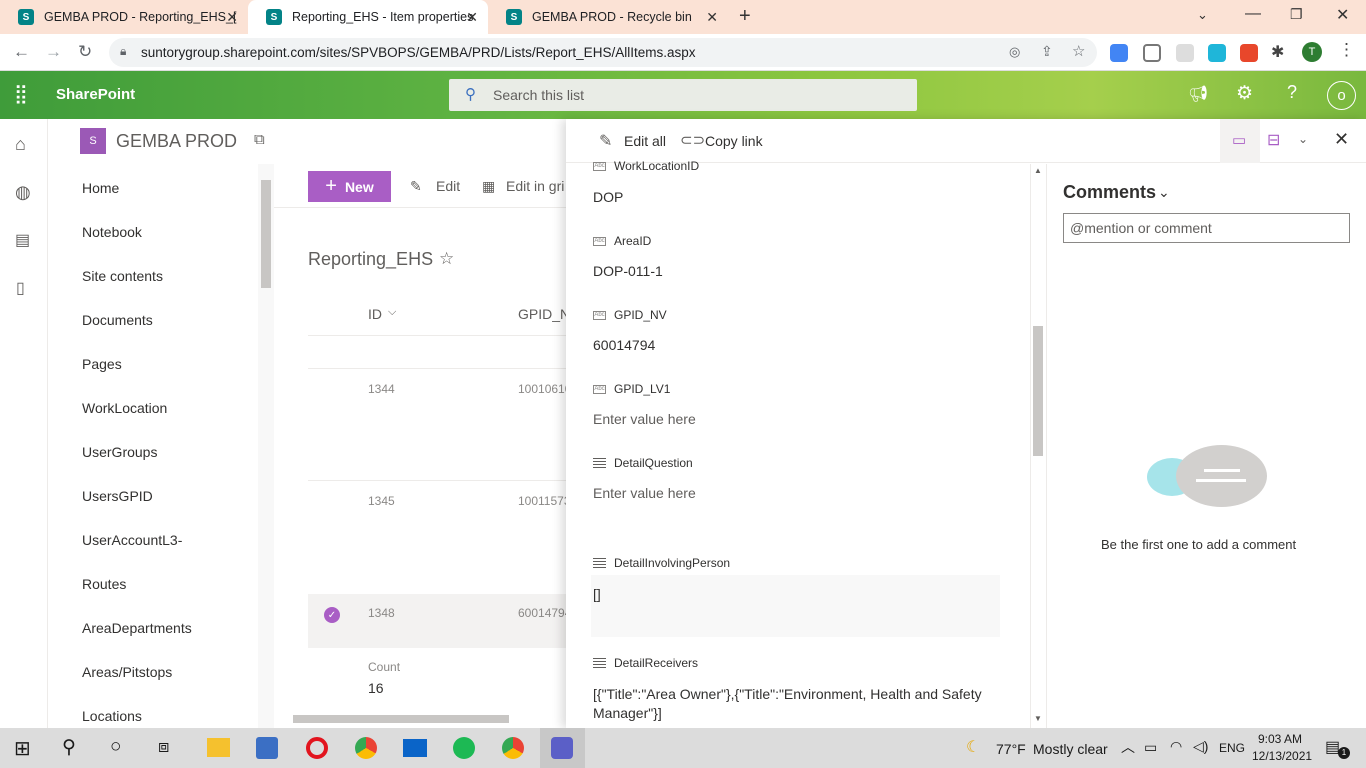 The width and height of the screenshot is (1366, 768). What do you see at coordinates (132, 540) in the screenshot?
I see `nav-item-useraccountl3: UserAccountL3-` at bounding box center [132, 540].